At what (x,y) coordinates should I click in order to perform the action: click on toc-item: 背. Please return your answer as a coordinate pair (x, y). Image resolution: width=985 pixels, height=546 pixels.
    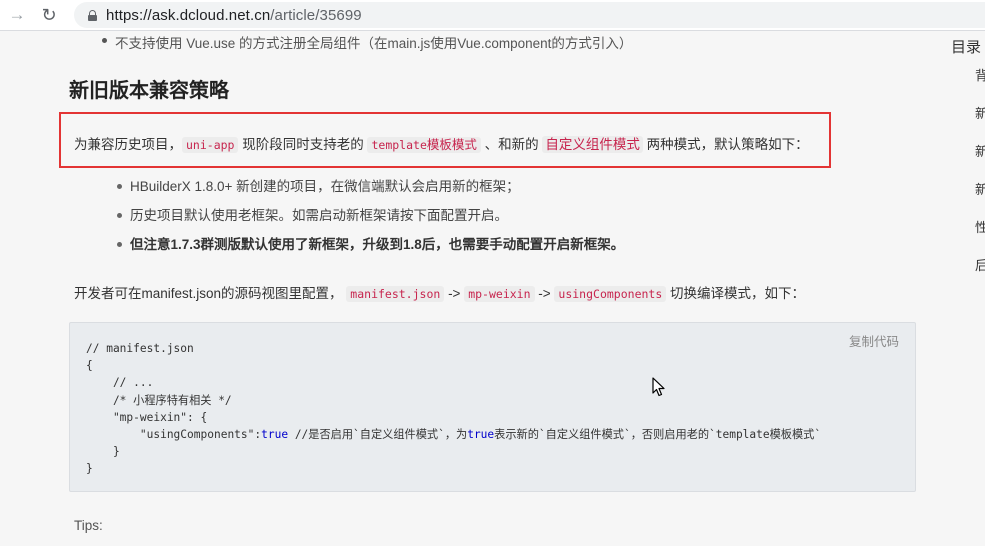
    Looking at the image, I should click on (980, 87).